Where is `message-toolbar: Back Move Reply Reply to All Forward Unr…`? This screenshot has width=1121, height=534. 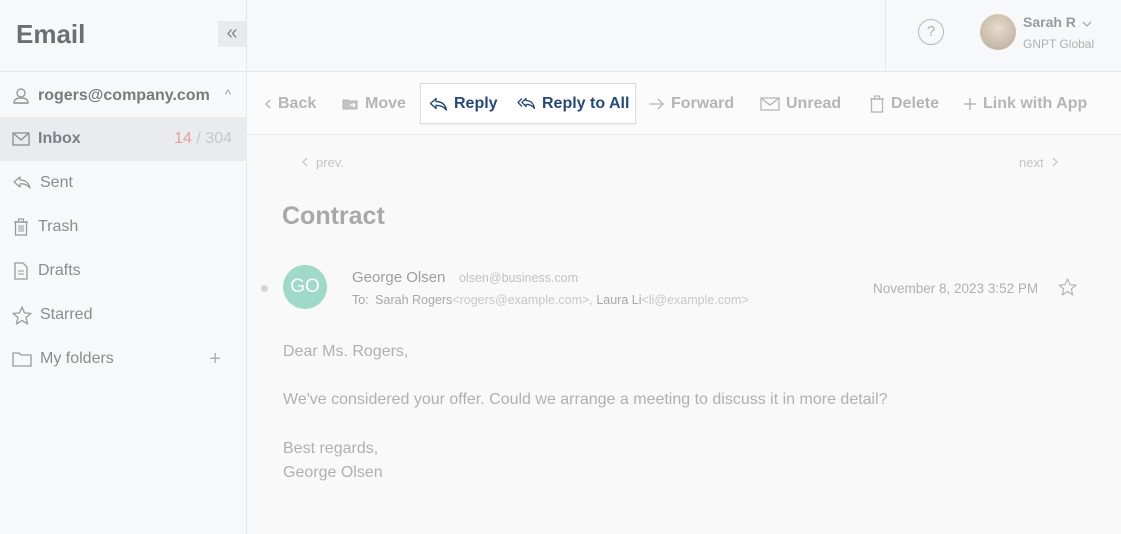
message-toolbar: Back Move Reply Reply to All Forward Unr… is located at coordinates (684, 103).